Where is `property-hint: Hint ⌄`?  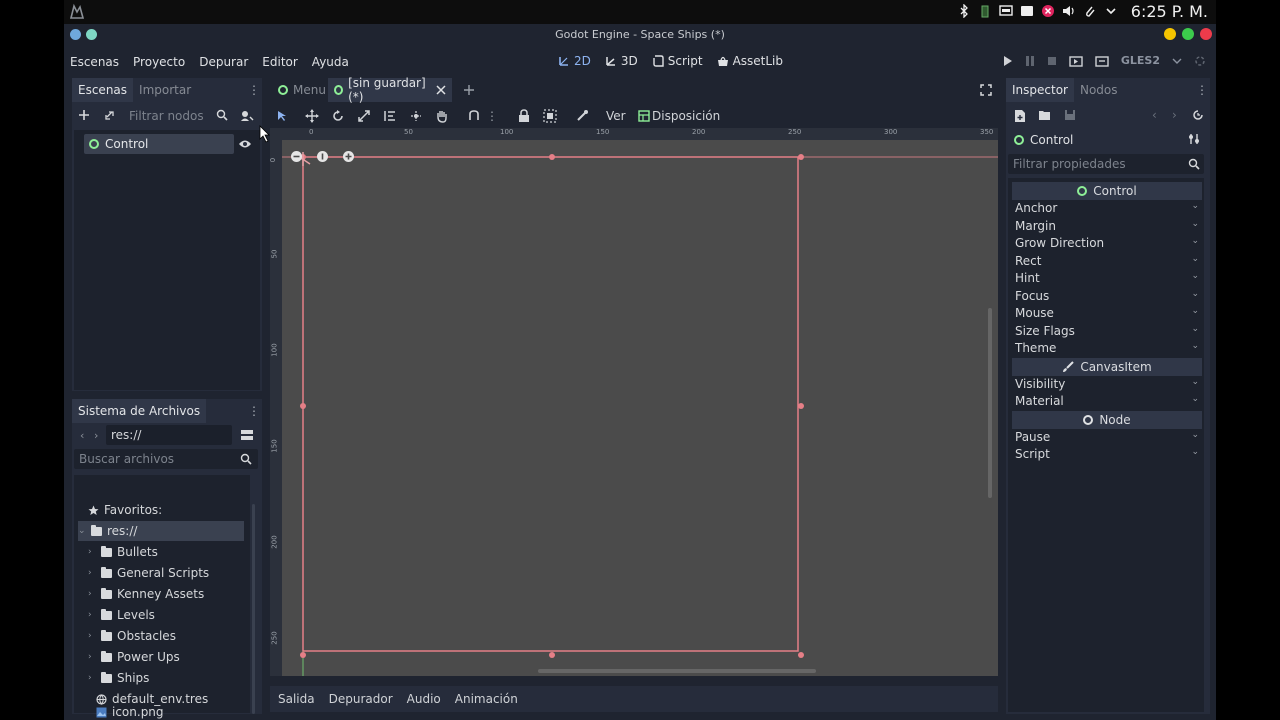 property-hint: Hint ⌄ is located at coordinates (1107, 279).